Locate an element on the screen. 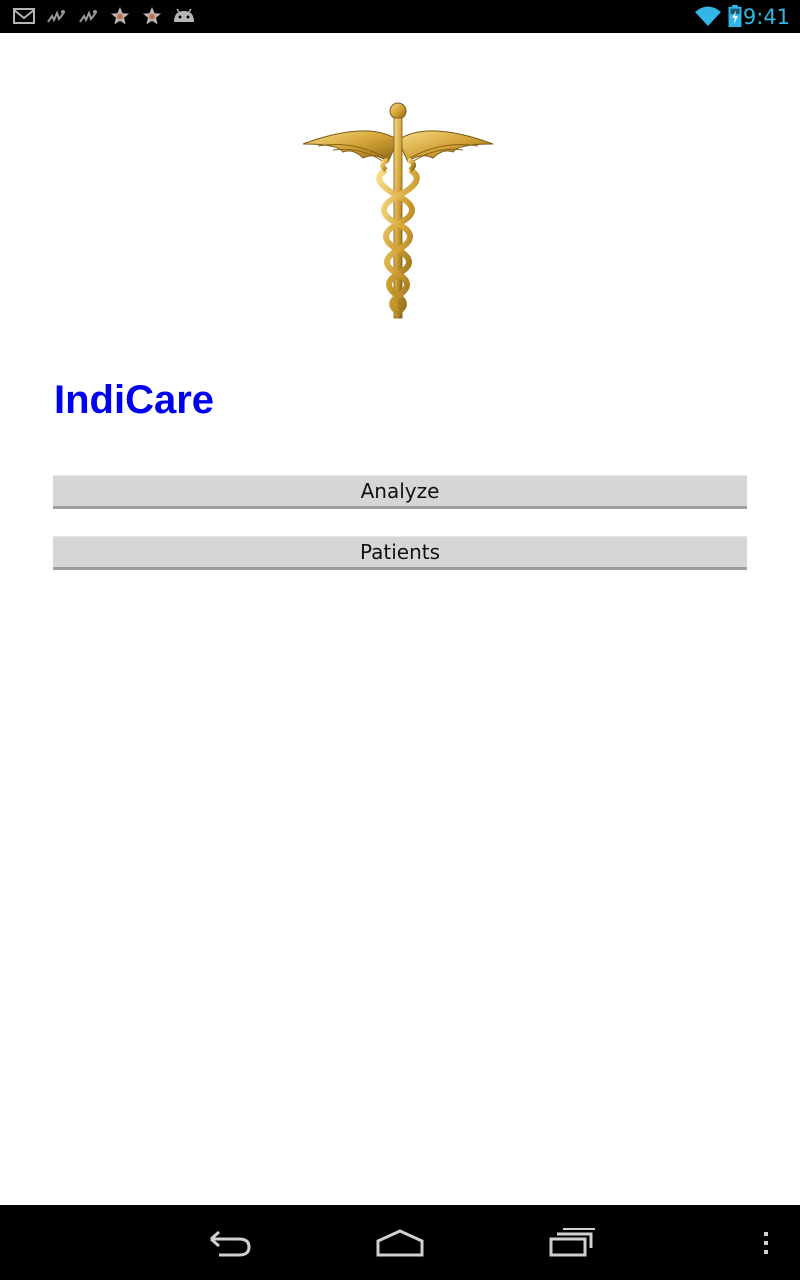 This screenshot has width=800, height=1280. back-button is located at coordinates (230, 1243).